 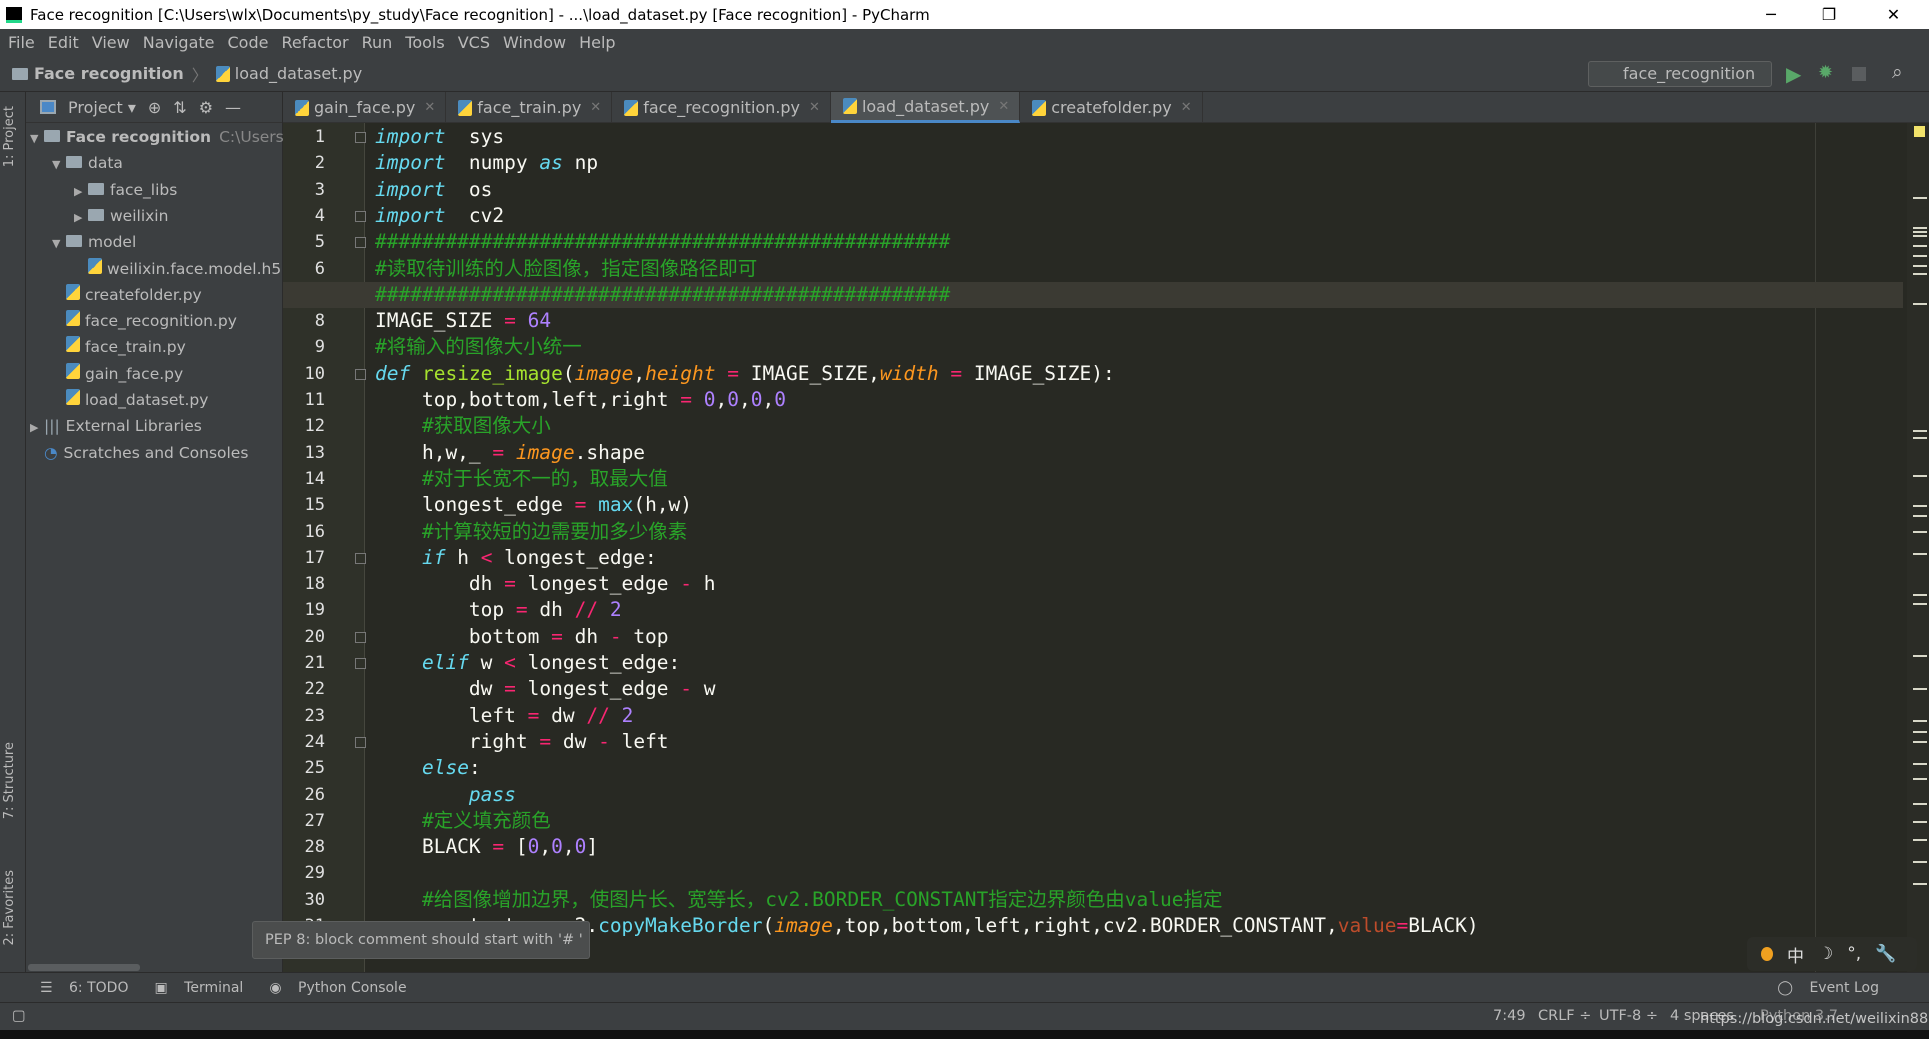 What do you see at coordinates (486, 847) in the screenshot?
I see `code-line: BLACK = [0,0,0]` at bounding box center [486, 847].